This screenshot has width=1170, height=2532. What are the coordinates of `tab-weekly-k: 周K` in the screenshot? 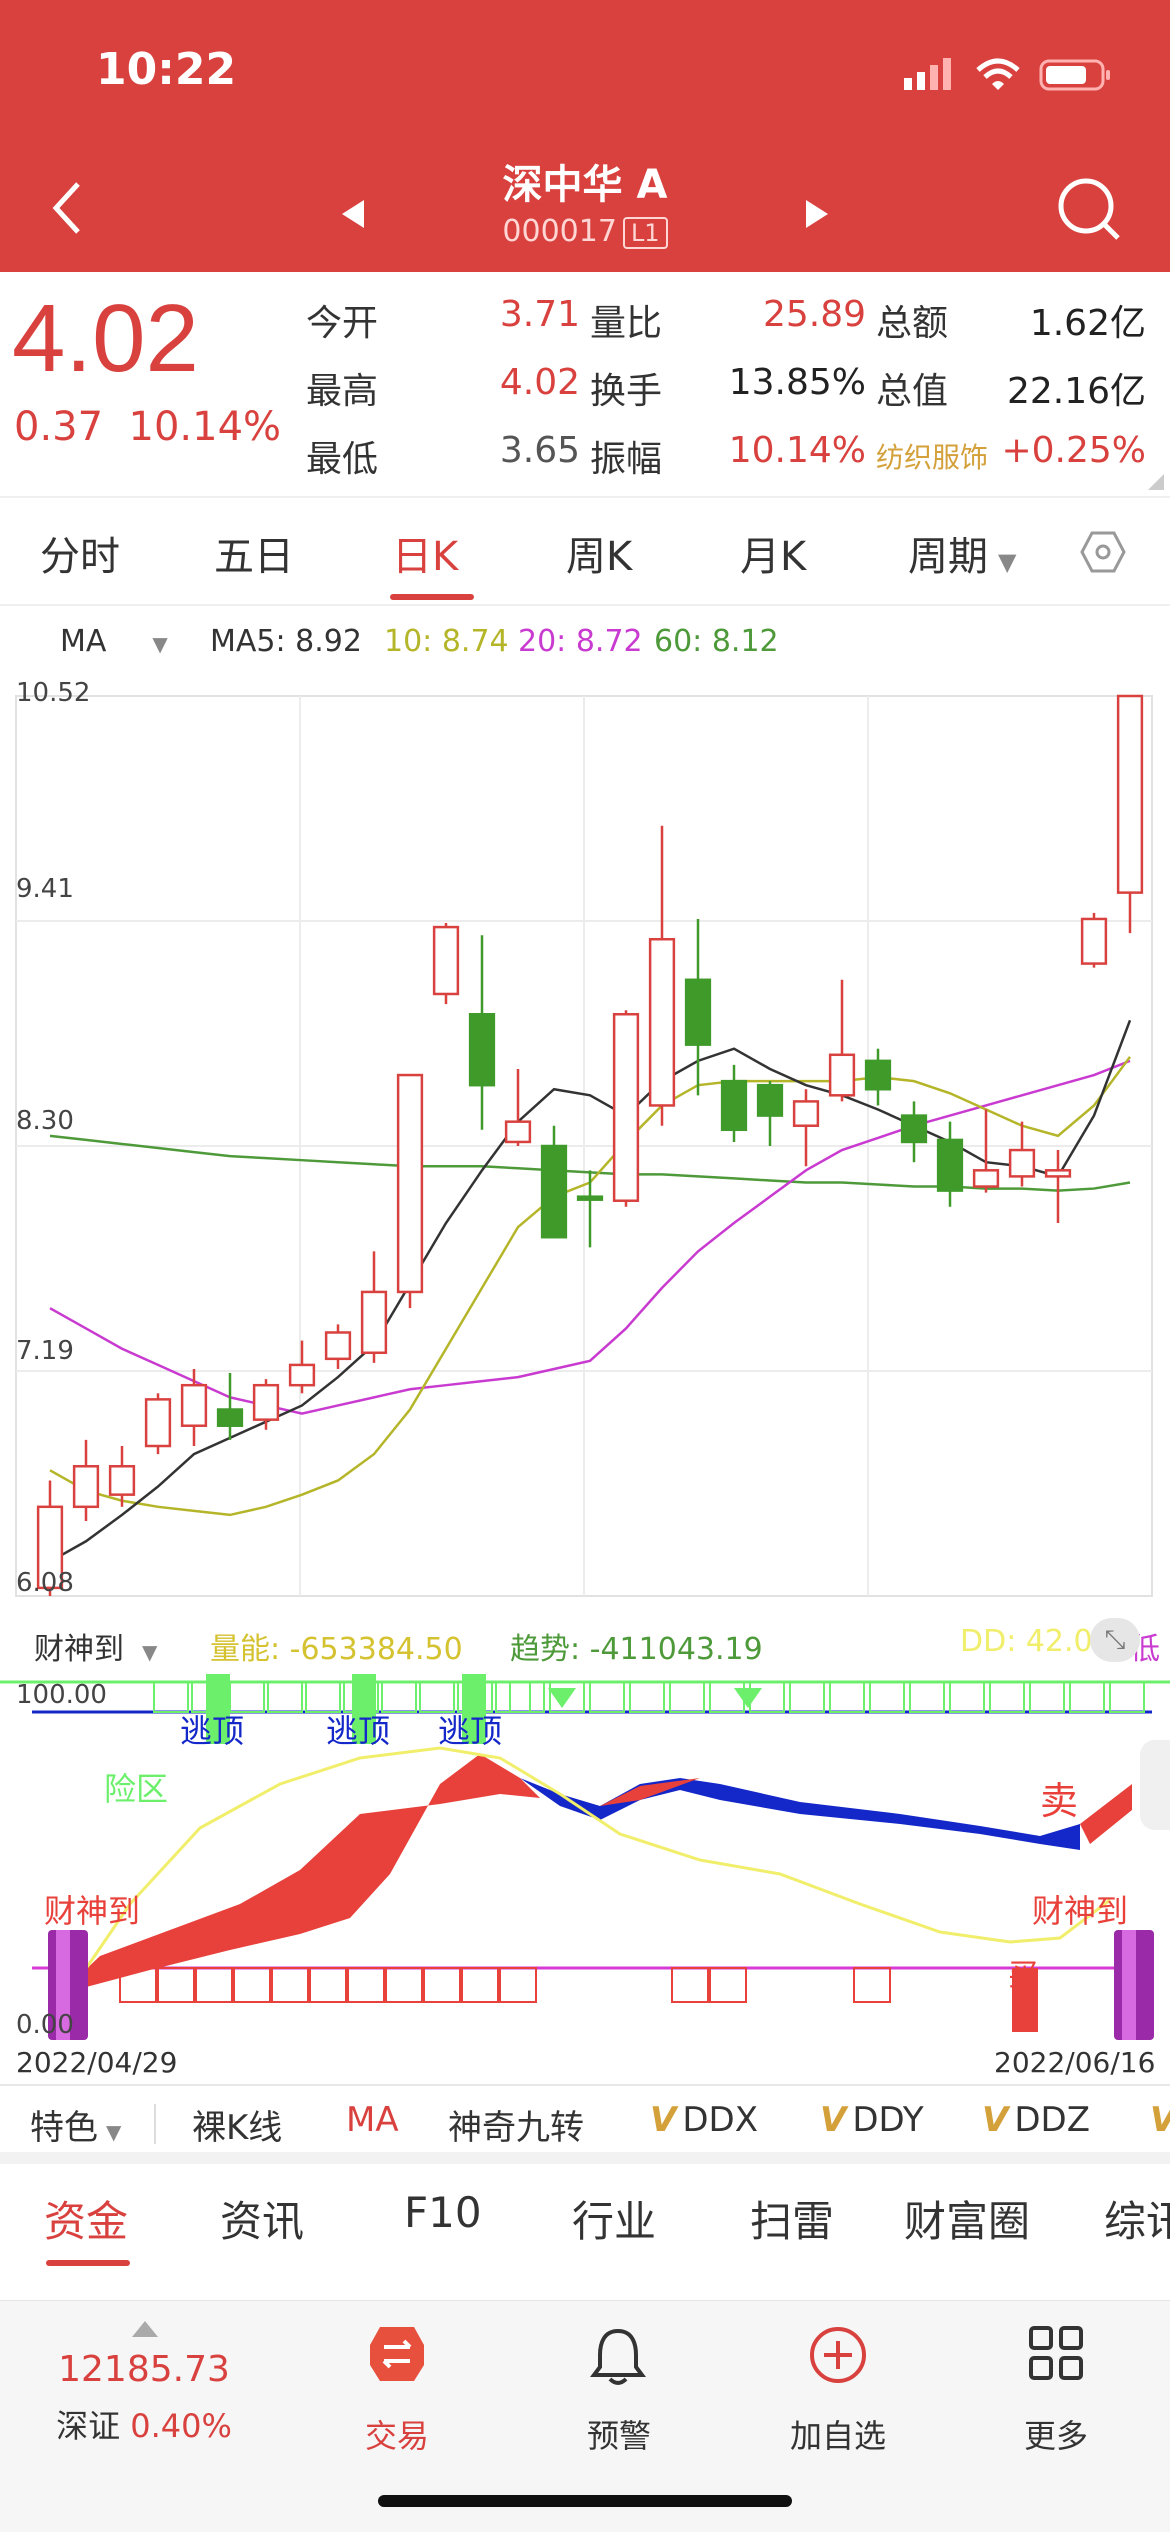 It's located at (599, 553).